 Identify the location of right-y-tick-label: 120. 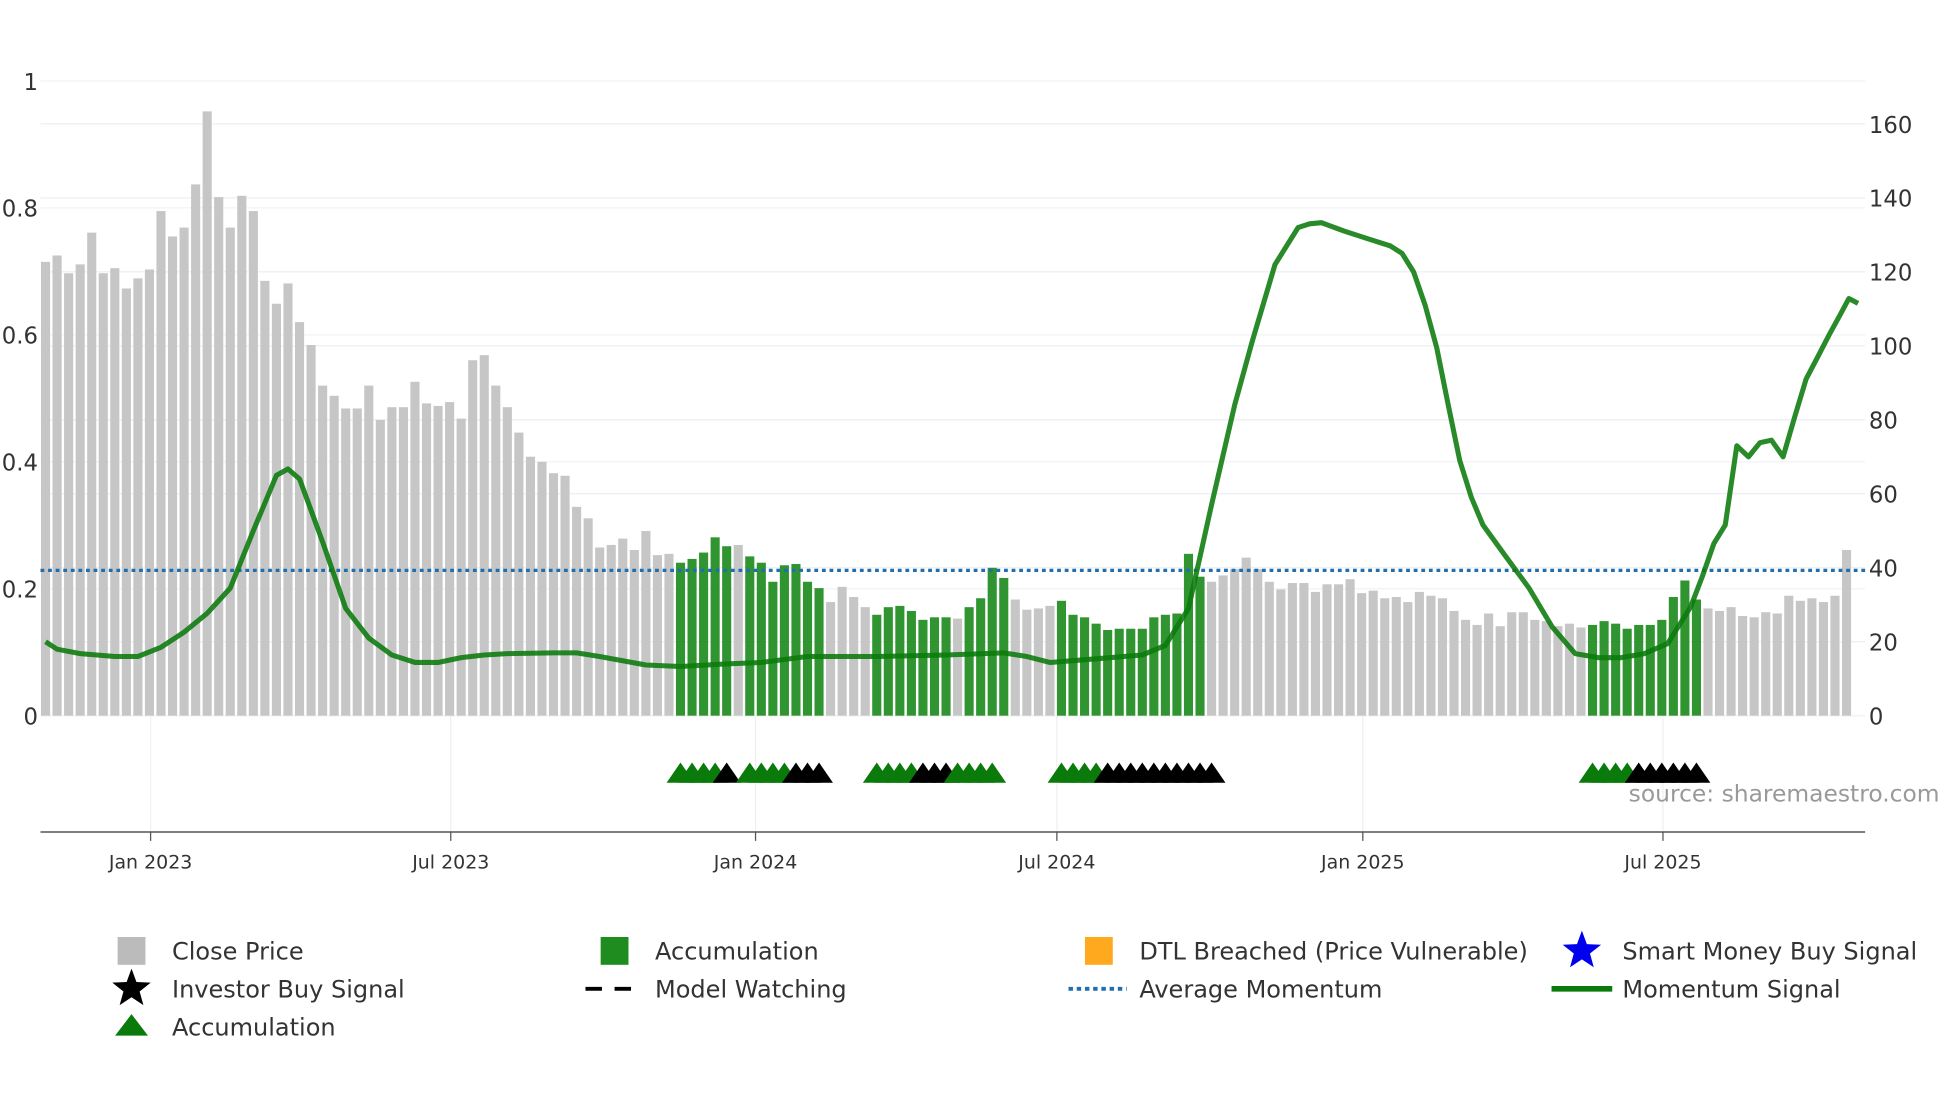
(1890, 274).